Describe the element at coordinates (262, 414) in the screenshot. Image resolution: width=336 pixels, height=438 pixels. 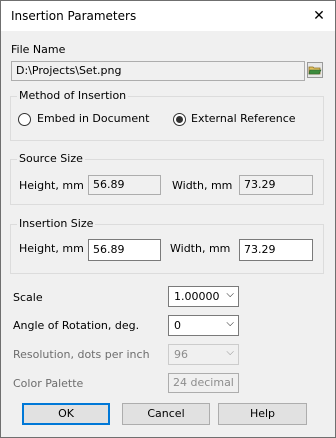
I see `help-button: Help` at that location.